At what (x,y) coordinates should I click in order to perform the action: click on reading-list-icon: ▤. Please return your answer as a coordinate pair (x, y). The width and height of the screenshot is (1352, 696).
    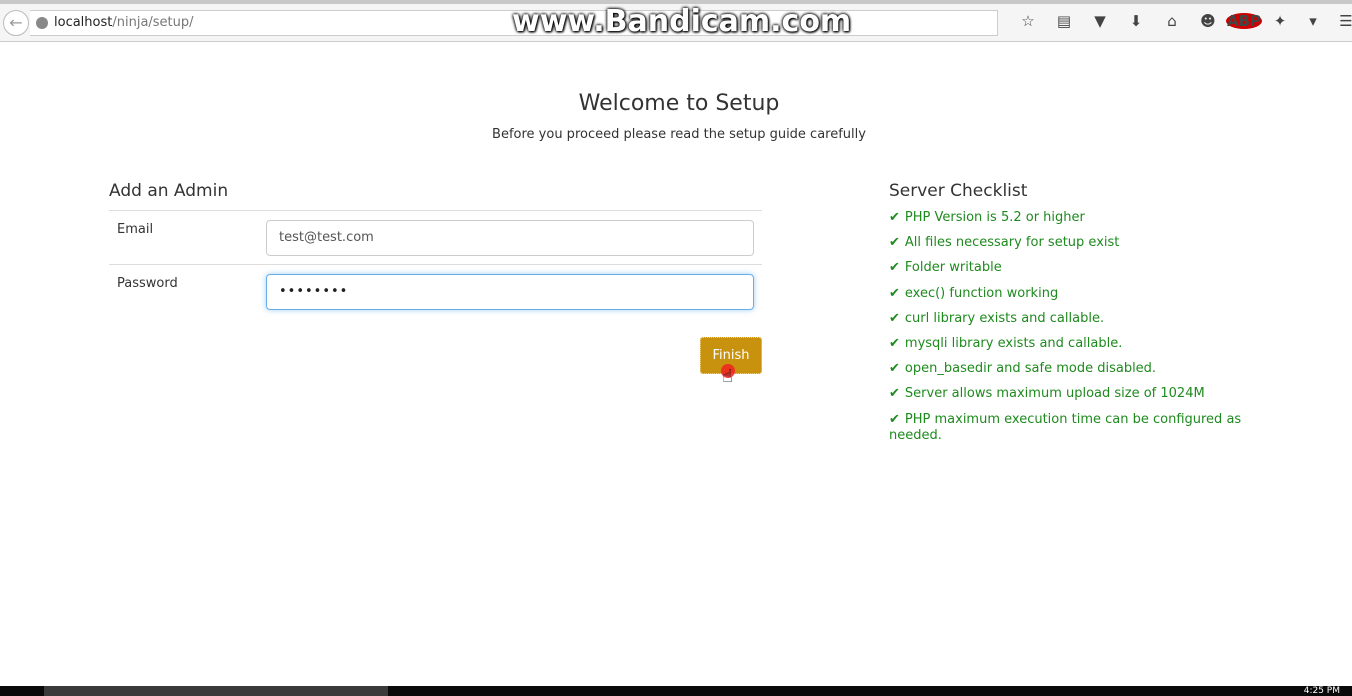
    Looking at the image, I should click on (1064, 21).